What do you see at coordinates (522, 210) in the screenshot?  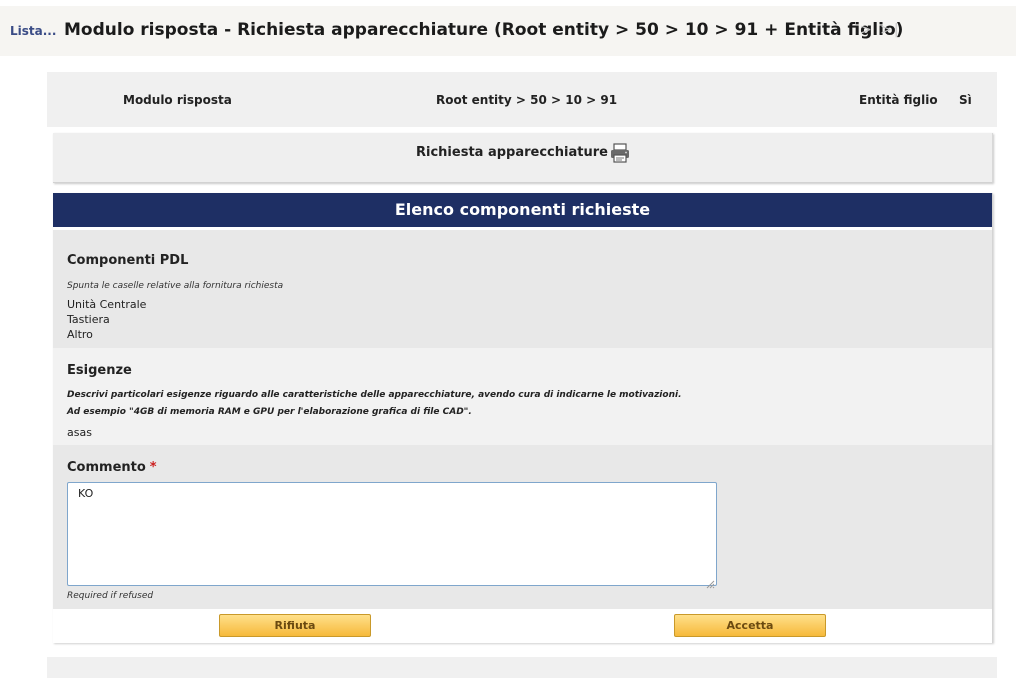 I see `panel-title: Elenco componenti richieste` at bounding box center [522, 210].